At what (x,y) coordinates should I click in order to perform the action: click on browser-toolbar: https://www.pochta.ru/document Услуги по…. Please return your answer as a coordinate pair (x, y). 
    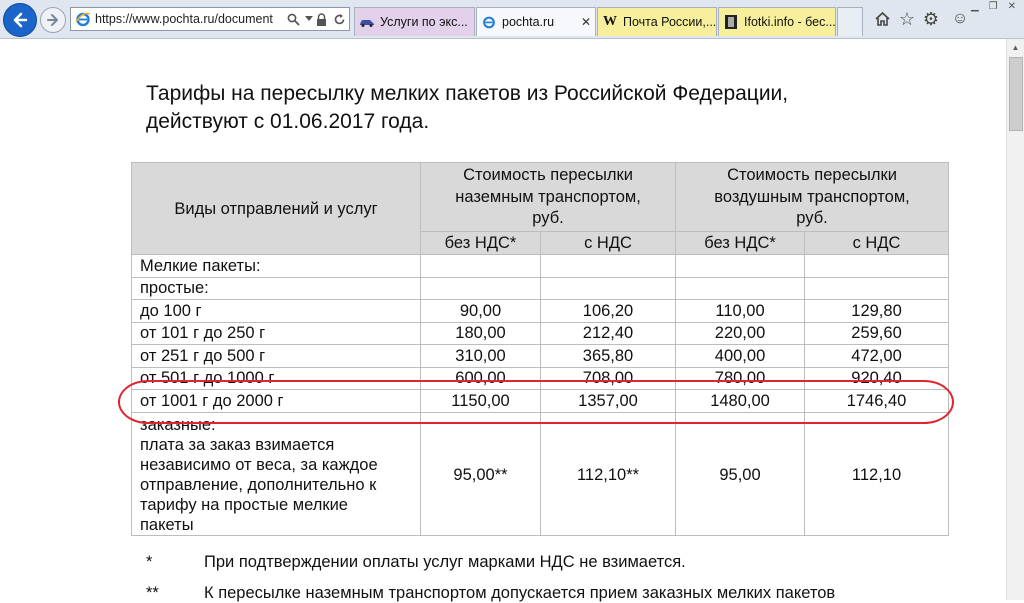
    Looking at the image, I should click on (512, 19).